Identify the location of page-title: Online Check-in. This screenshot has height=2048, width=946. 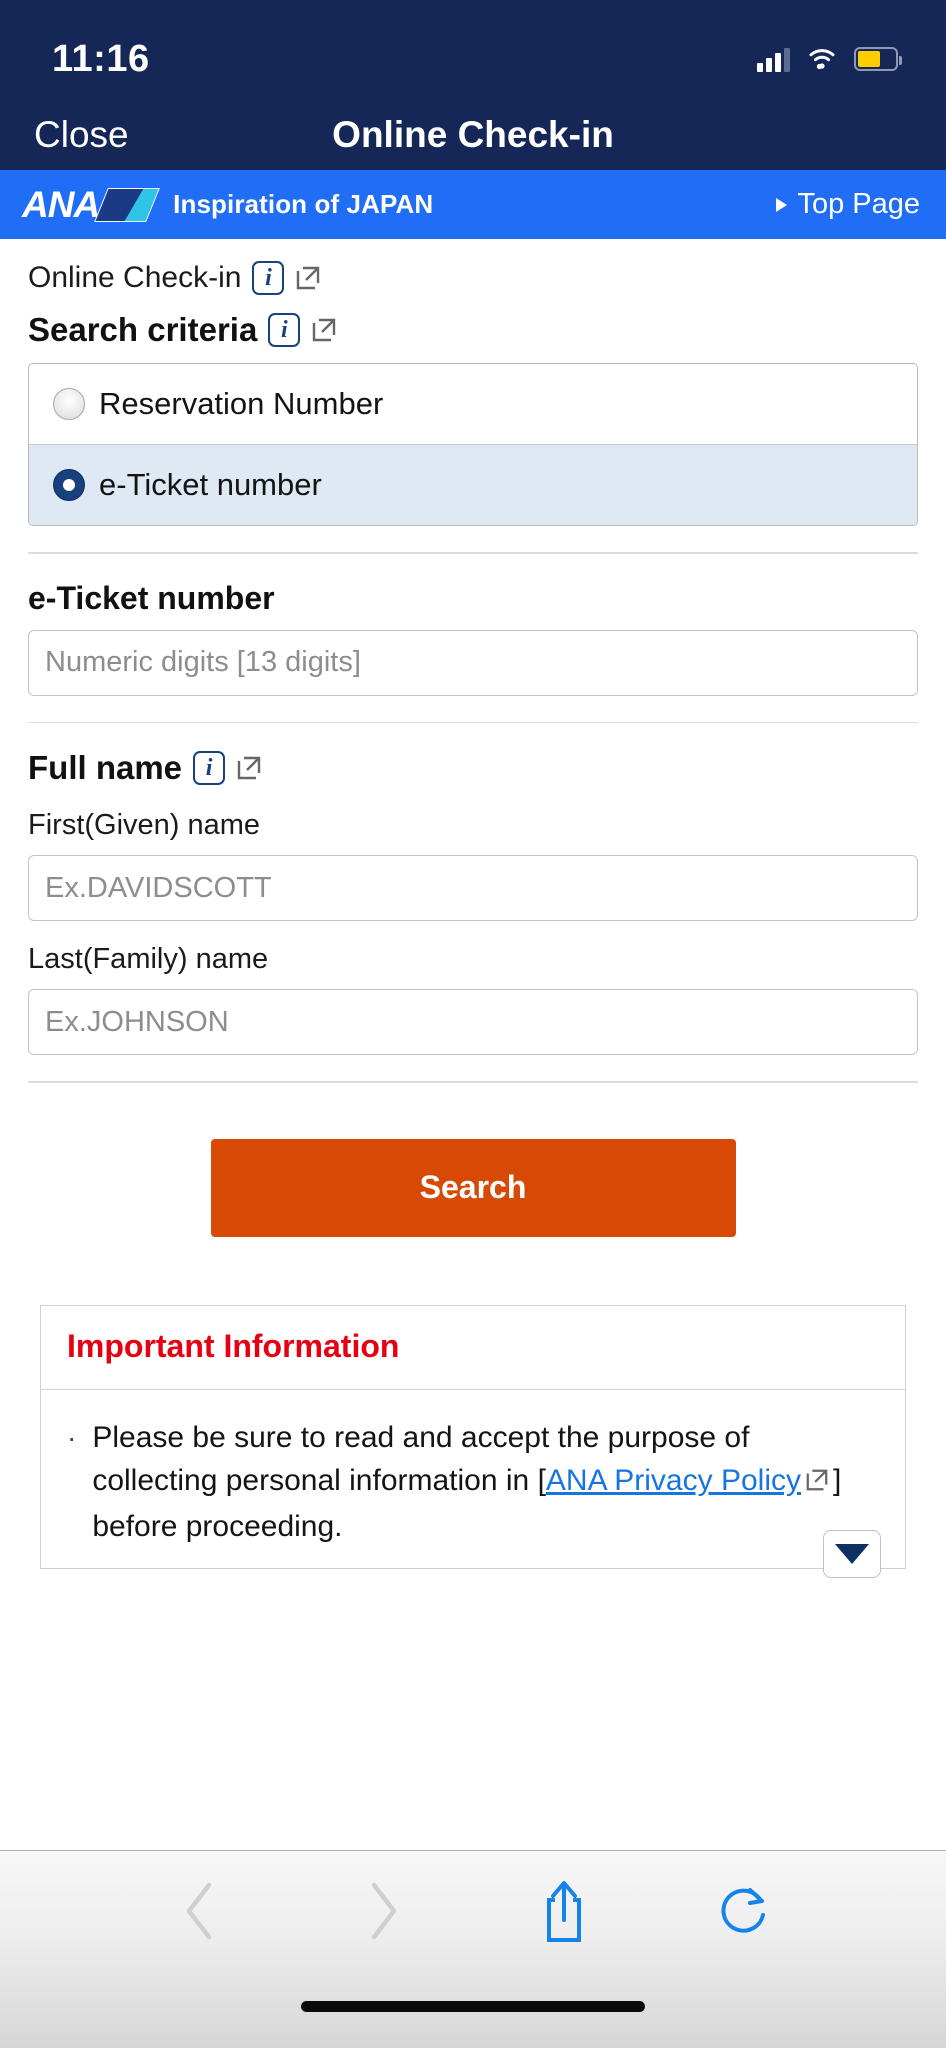
(473, 134).